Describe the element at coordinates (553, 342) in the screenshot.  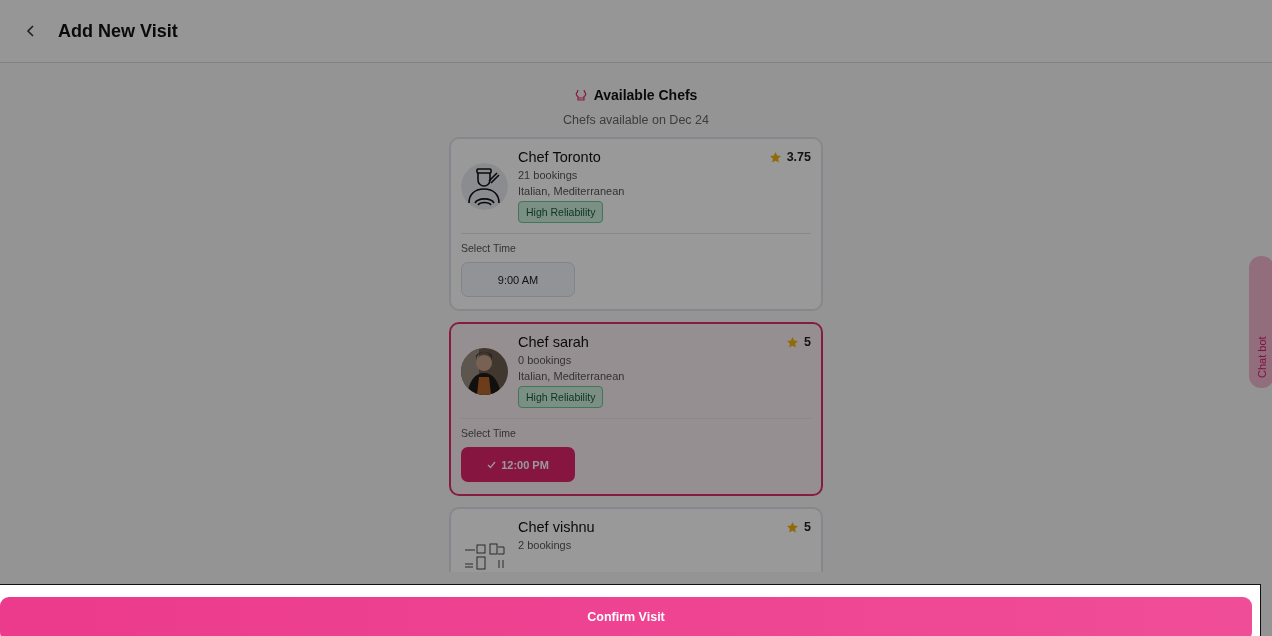
I see `chef-name: Chef sarah` at that location.